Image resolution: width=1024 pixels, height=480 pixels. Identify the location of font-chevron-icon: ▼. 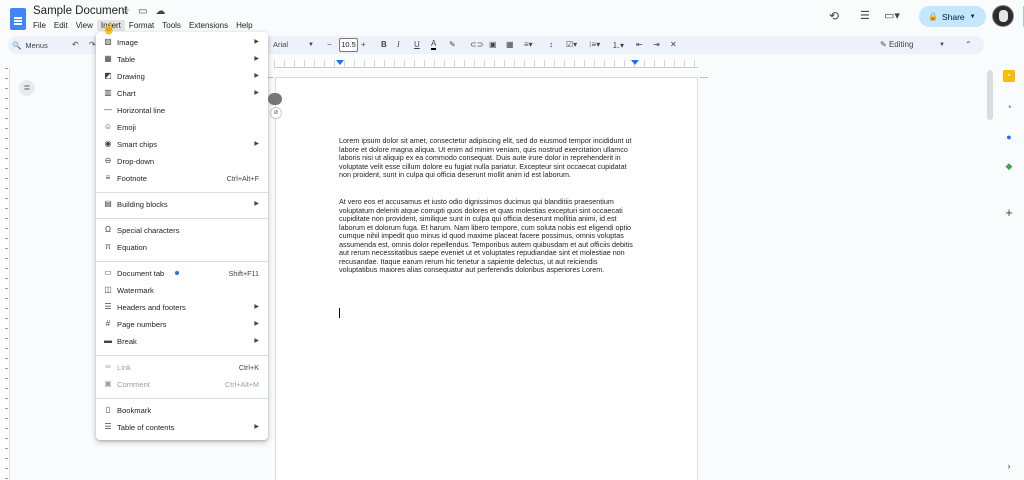
(311, 45).